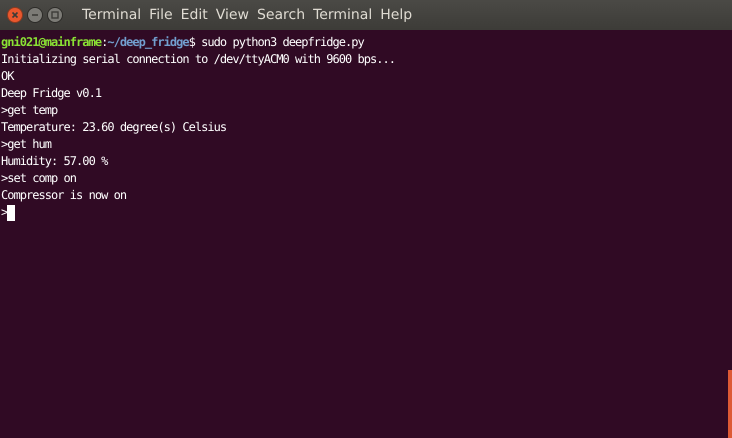 The height and width of the screenshot is (438, 732). I want to click on output-line: Temperature: 23.60 degree(s) Celsius, so click(113, 127).